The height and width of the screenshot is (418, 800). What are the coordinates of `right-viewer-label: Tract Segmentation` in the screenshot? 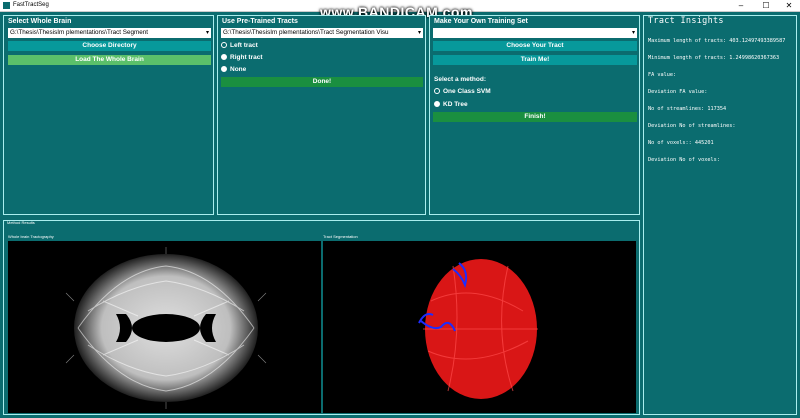 It's located at (340, 236).